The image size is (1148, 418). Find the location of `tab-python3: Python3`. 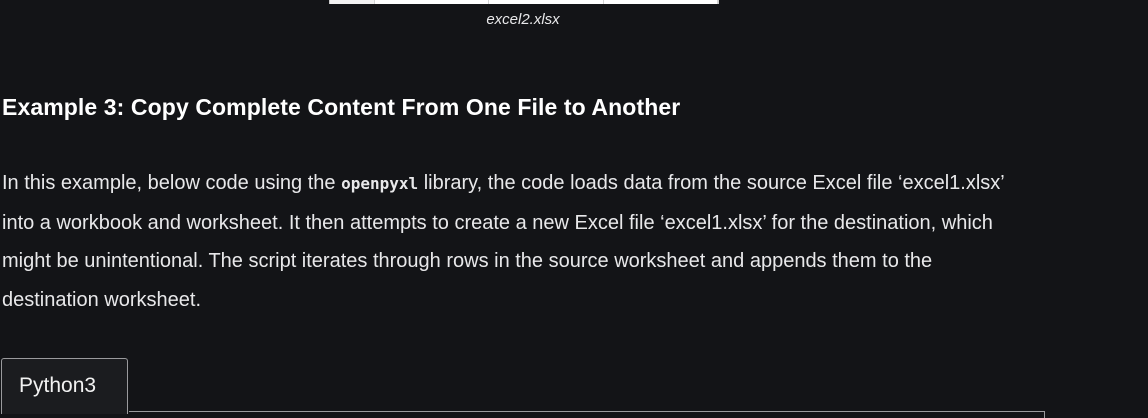

tab-python3: Python3 is located at coordinates (64, 386).